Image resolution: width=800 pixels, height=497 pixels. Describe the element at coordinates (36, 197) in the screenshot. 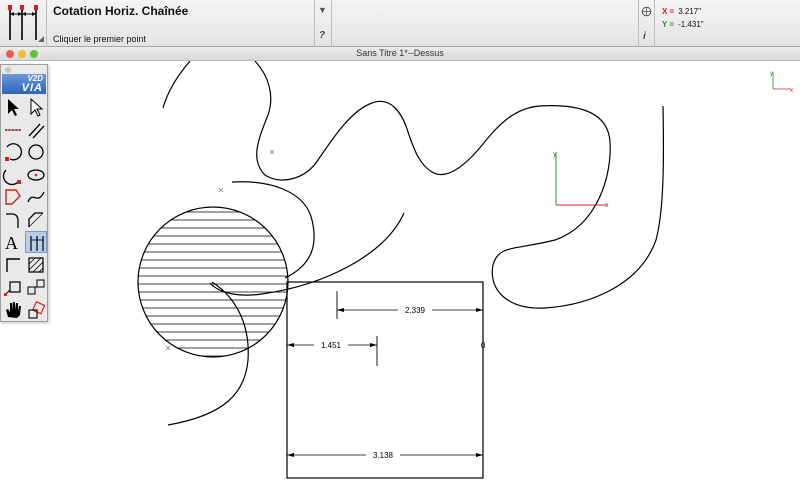

I see `spline-icon` at that location.